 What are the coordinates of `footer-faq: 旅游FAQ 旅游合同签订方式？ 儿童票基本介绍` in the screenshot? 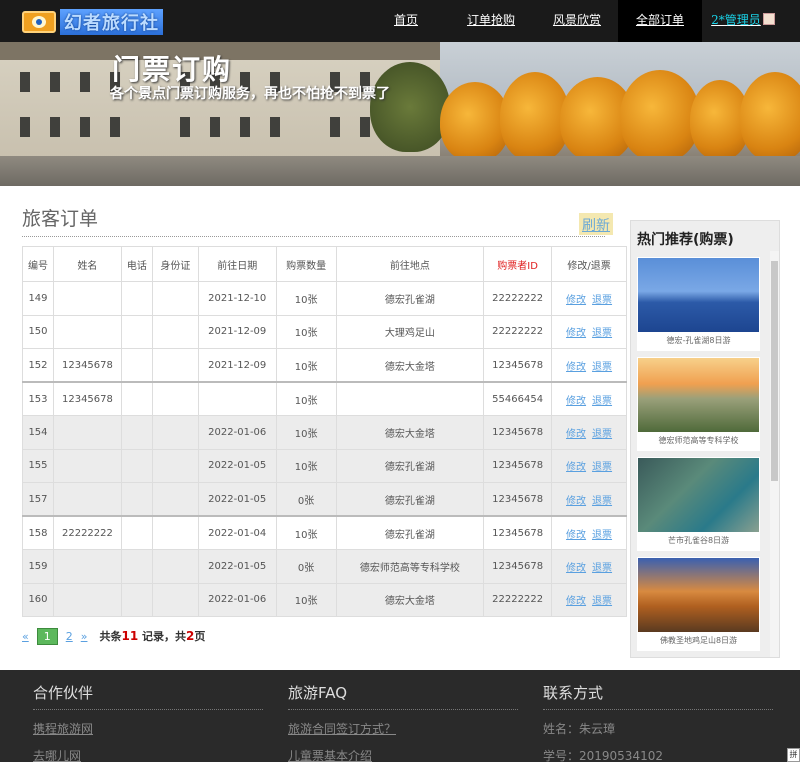 It's located at (403, 722).